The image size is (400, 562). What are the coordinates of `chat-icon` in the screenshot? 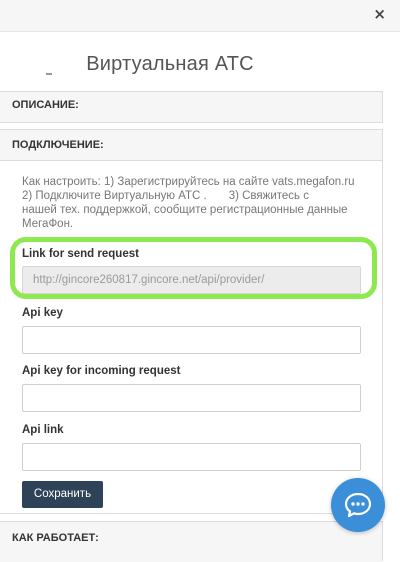 It's located at (358, 505).